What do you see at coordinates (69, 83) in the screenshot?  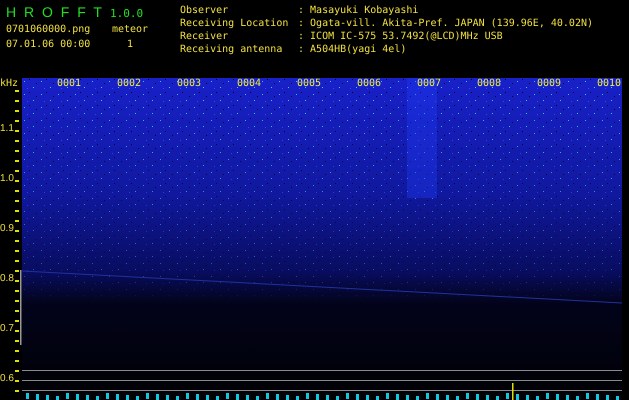 I see `time-label: 0001` at bounding box center [69, 83].